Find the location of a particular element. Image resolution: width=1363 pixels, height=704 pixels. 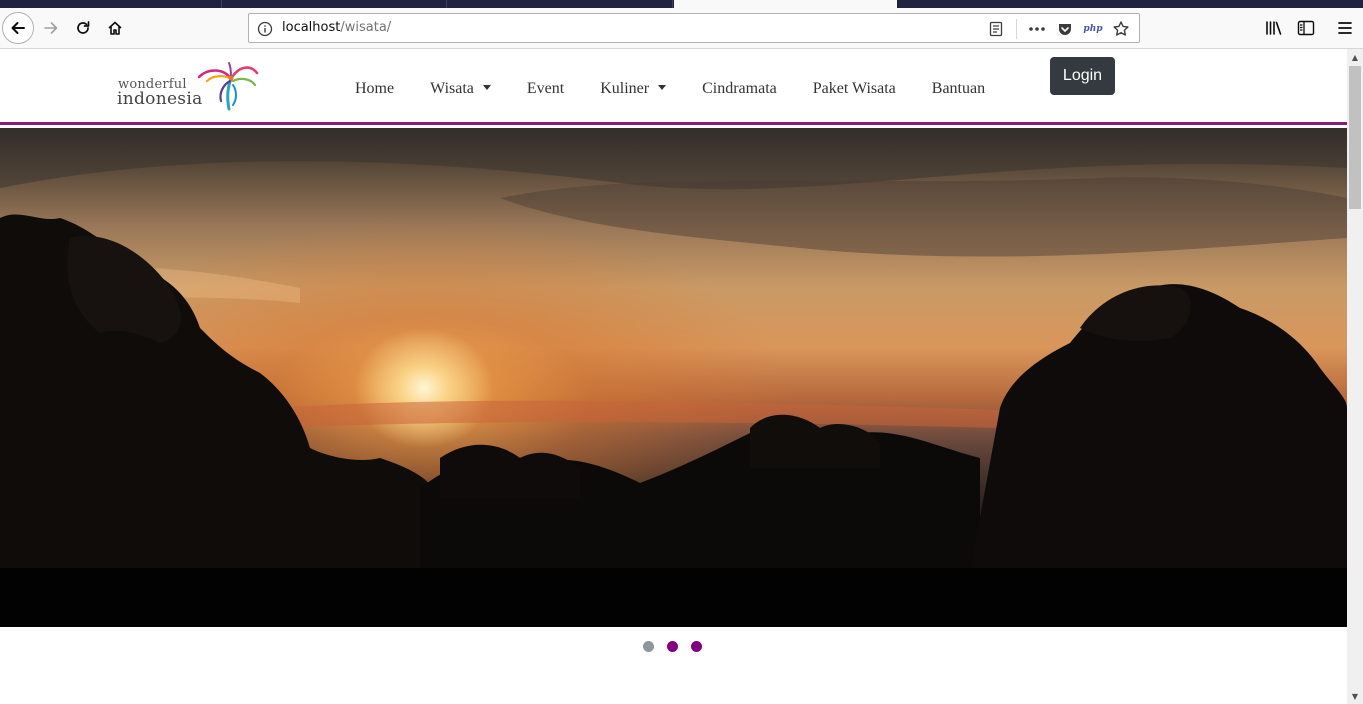

tab-strip is located at coordinates (681, 4).